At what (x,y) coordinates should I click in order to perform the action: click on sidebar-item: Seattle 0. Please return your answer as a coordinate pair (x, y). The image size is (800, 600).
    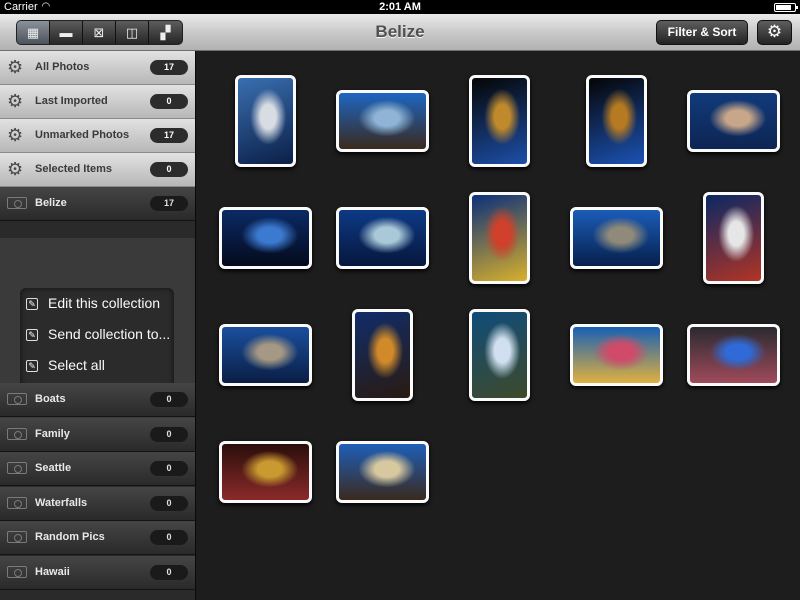
    Looking at the image, I should click on (97, 469).